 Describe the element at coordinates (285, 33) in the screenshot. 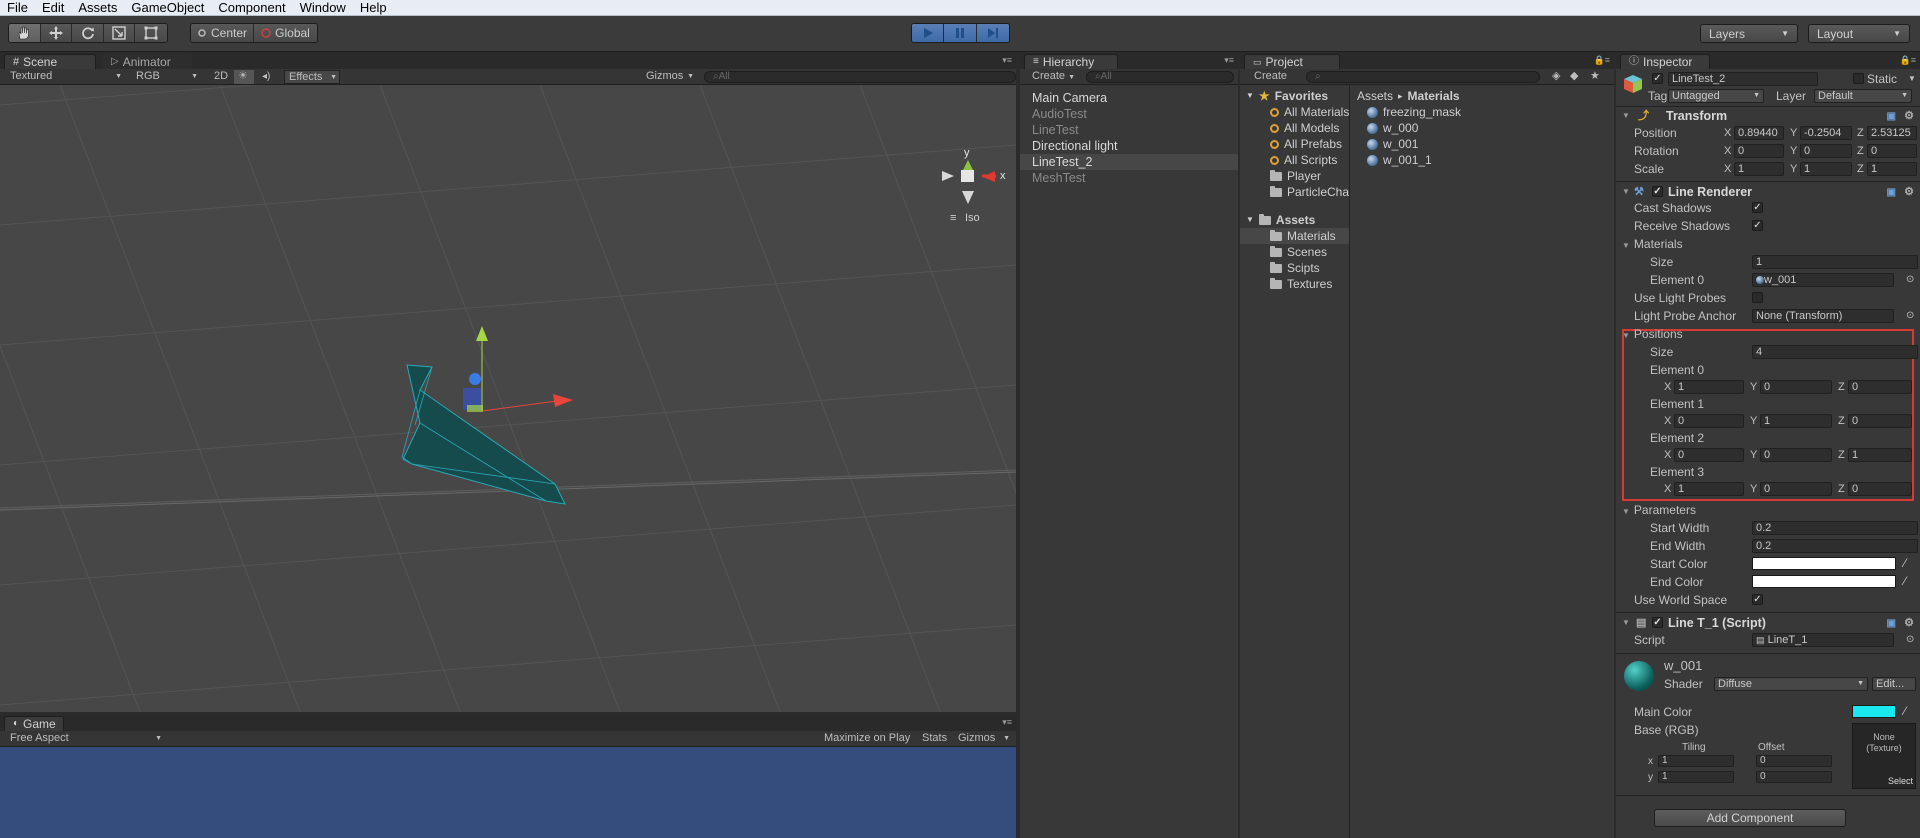

I see `pivot-global-button: Global` at that location.